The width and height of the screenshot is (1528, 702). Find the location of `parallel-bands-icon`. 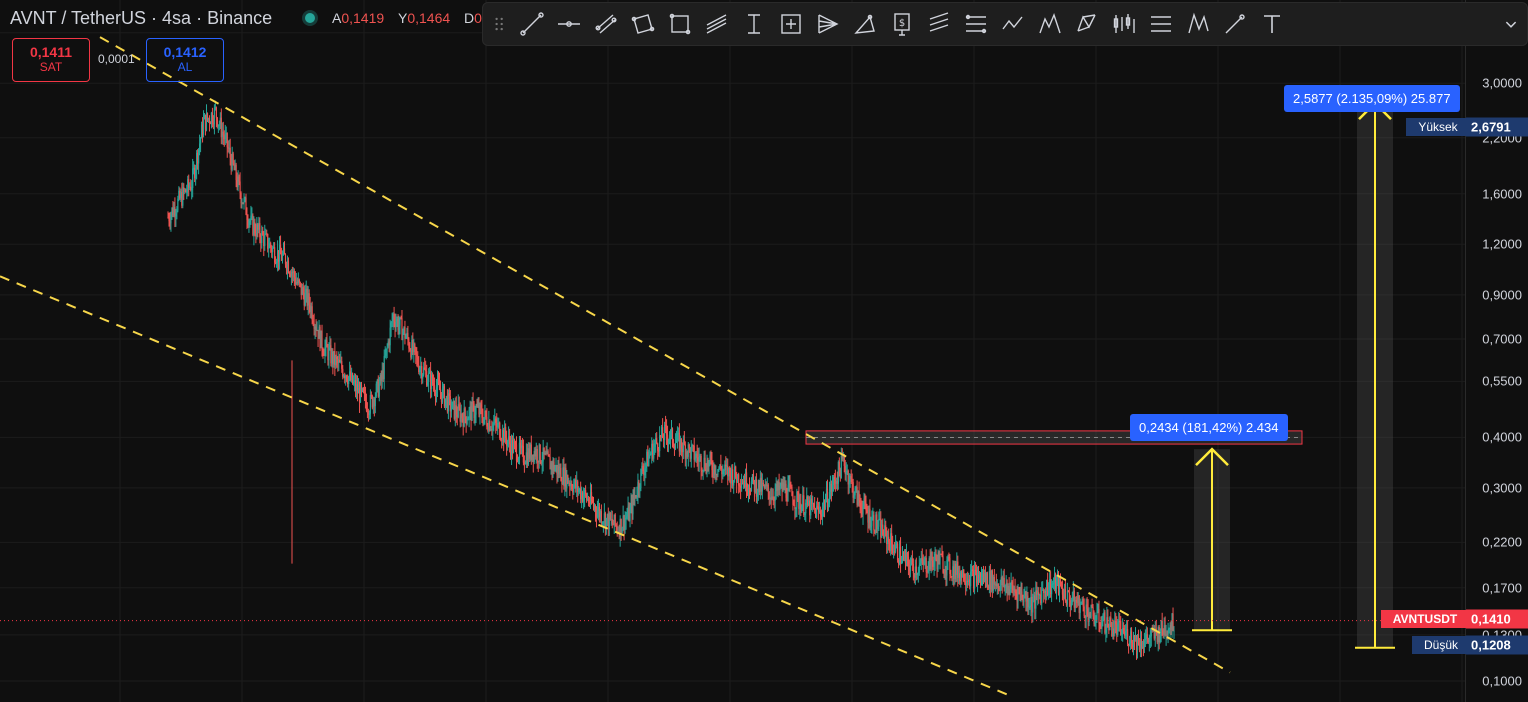

parallel-bands-icon is located at coordinates (716, 24).